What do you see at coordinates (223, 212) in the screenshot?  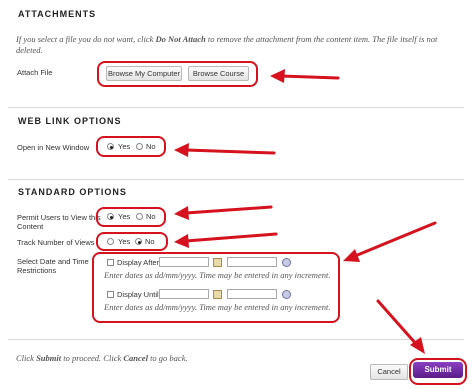 I see `arrow-permit` at bounding box center [223, 212].